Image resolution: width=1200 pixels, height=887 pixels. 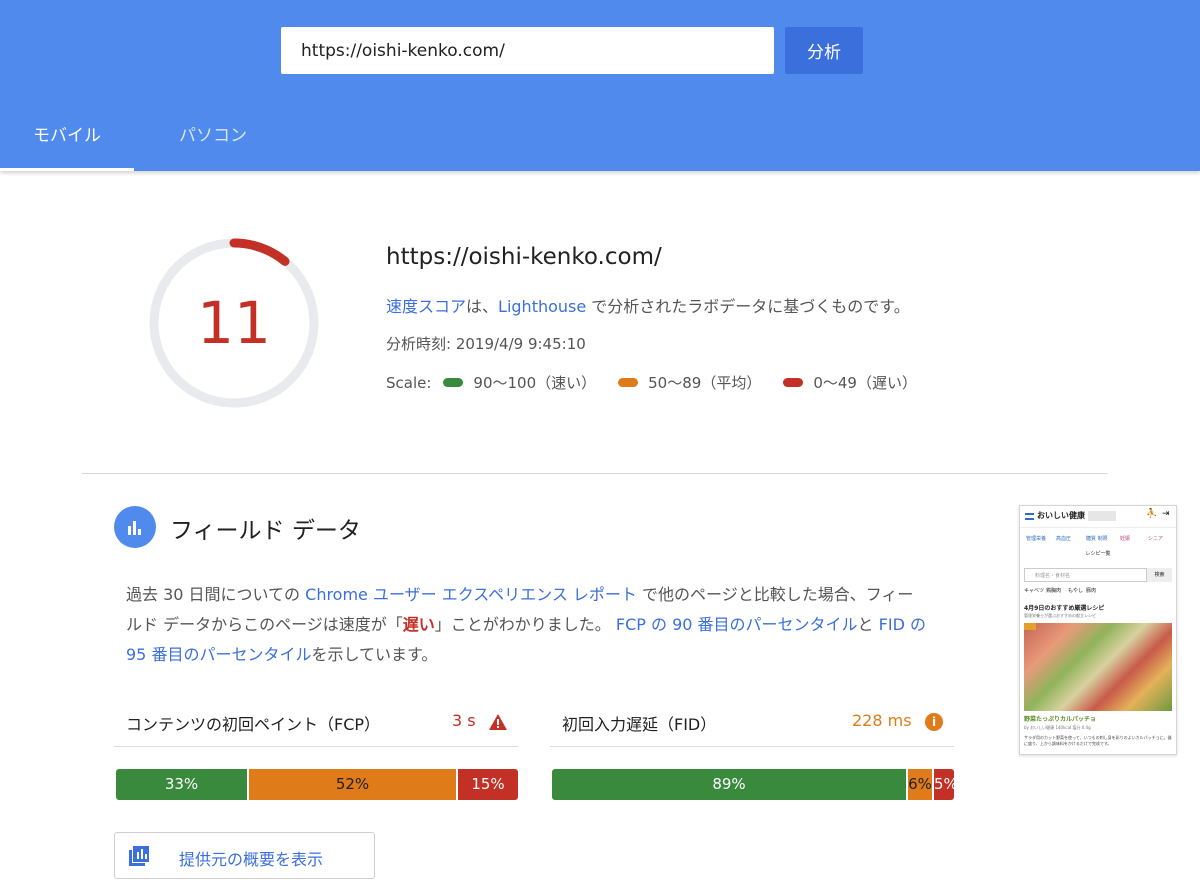 I want to click on fid-segment-avg: 6%, so click(x=920, y=784).